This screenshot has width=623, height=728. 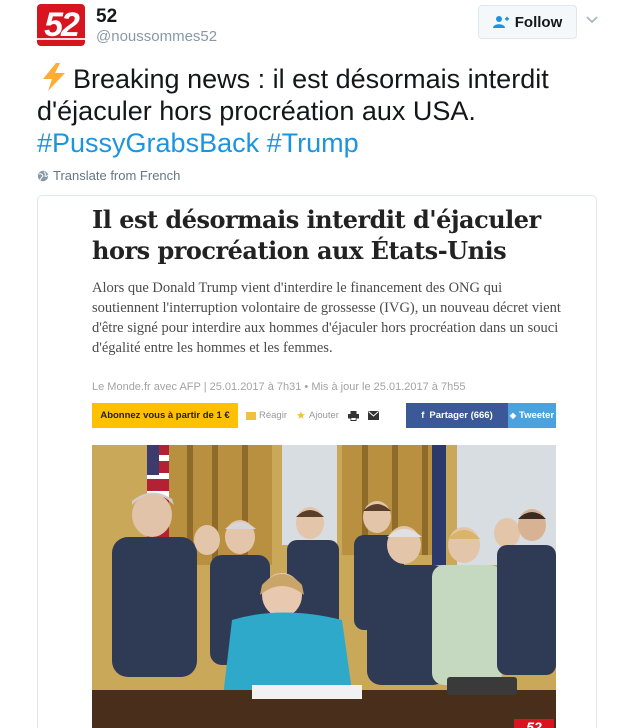 I want to click on facebook-icon: f, so click(x=423, y=415).